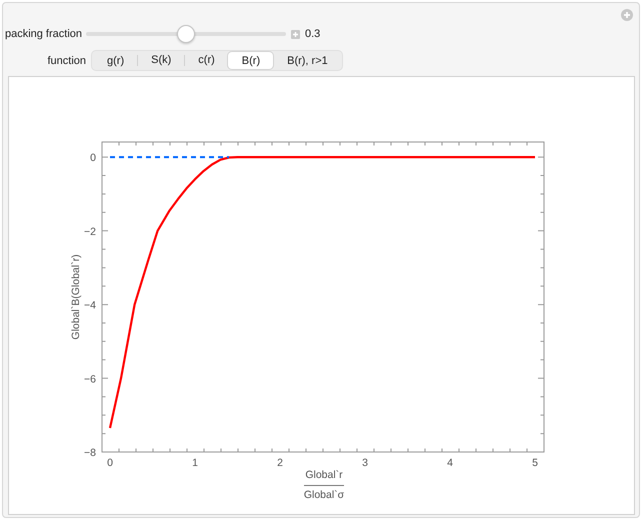 The image size is (644, 521). I want to click on function-tab: S(k), so click(160, 60).